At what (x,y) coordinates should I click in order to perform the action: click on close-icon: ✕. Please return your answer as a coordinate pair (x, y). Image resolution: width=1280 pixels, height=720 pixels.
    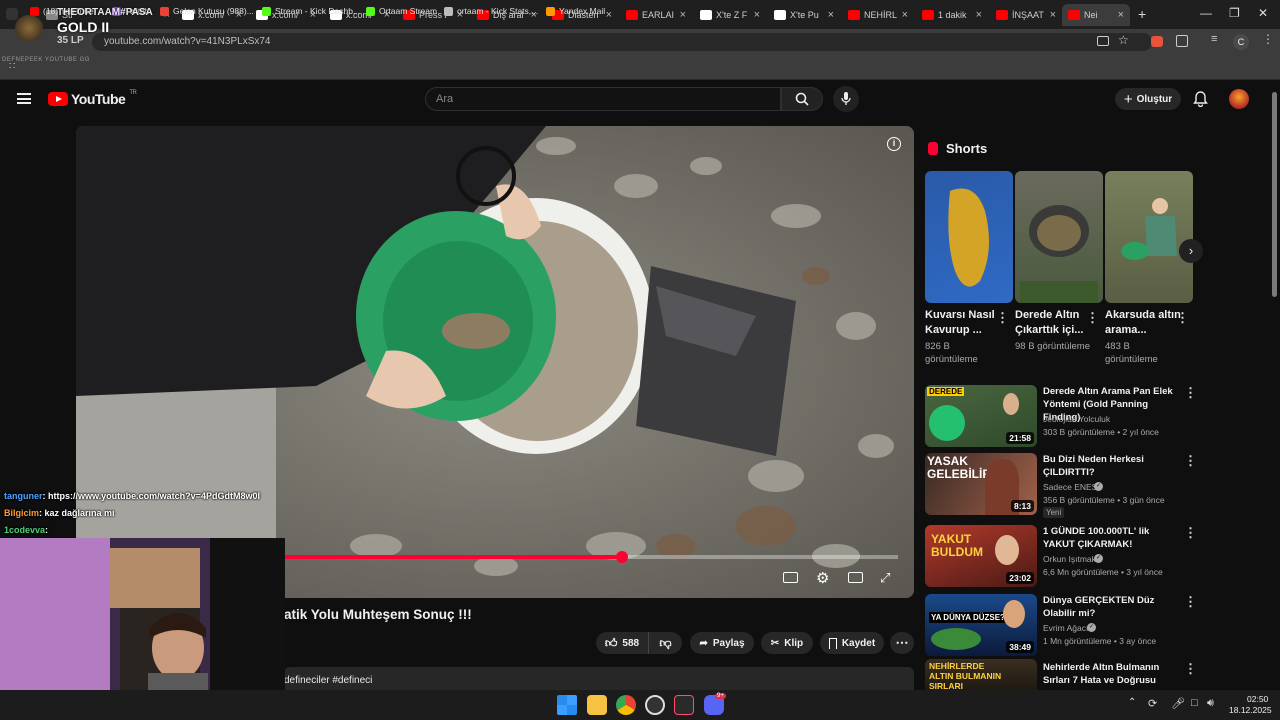
    Looking at the image, I should click on (1263, 13).